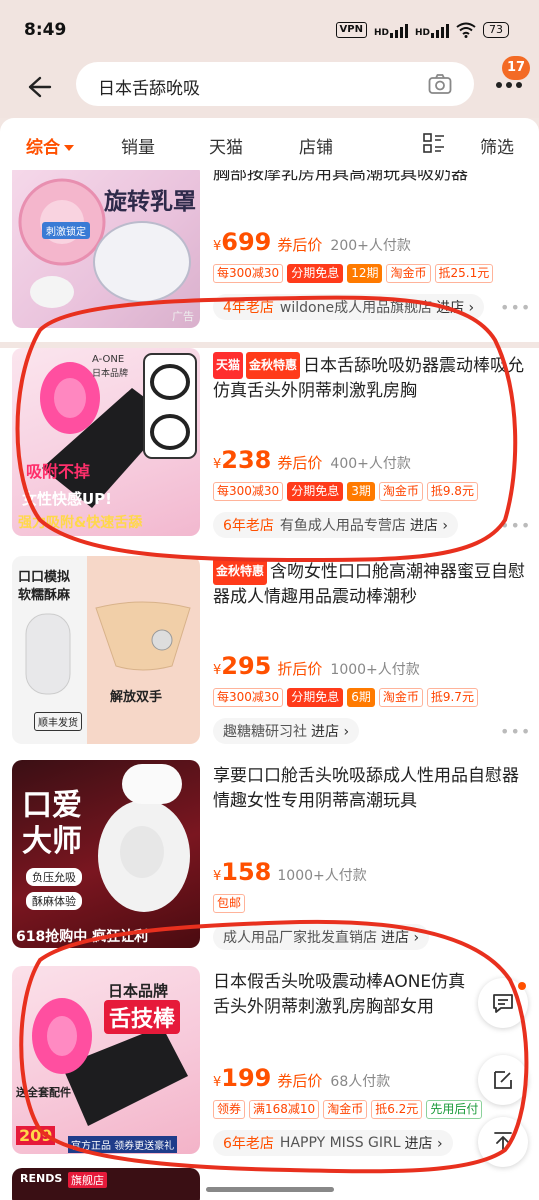 This screenshot has width=539, height=1200. Describe the element at coordinates (136, 697) in the screenshot. I see `image-caption: 解放双手` at that location.